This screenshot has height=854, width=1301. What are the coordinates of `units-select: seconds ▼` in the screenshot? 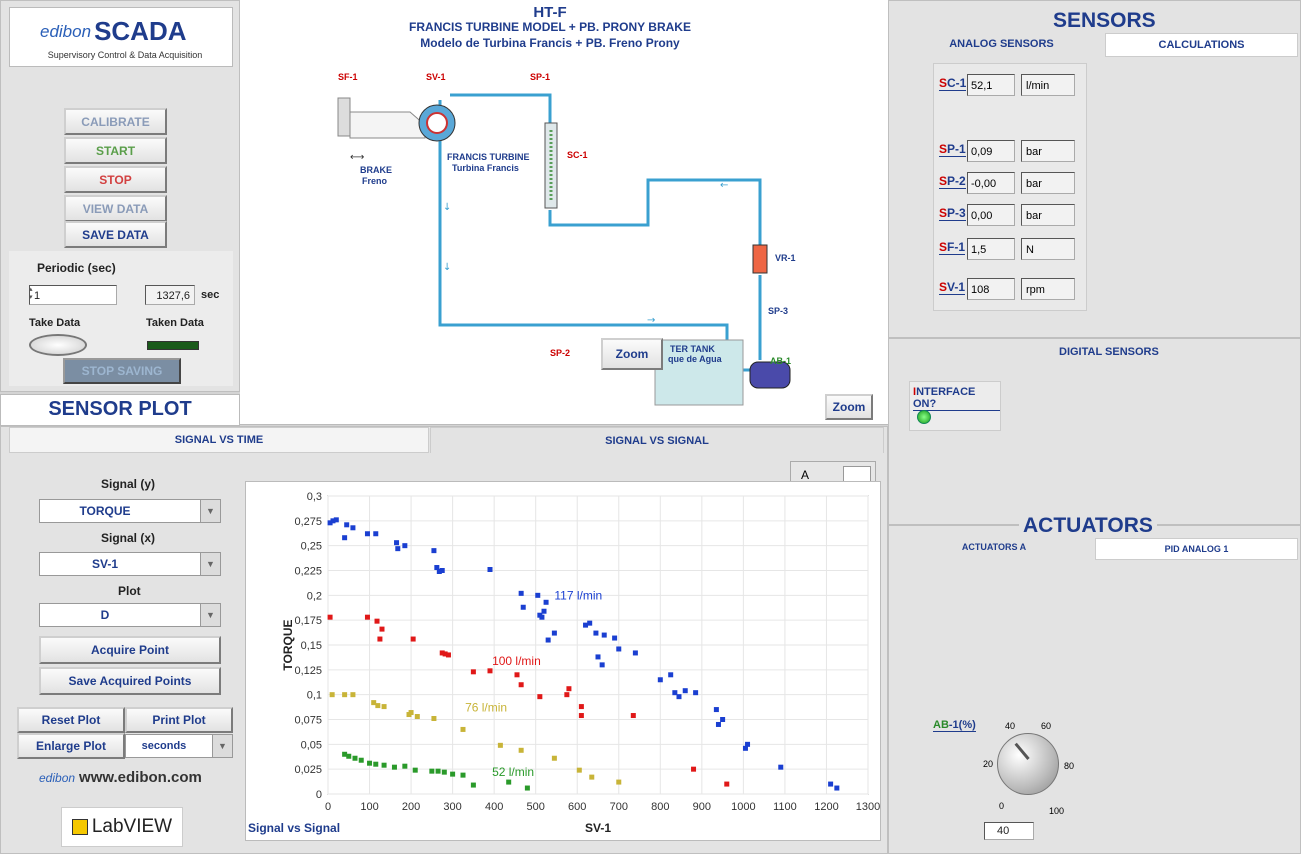 It's located at (179, 746).